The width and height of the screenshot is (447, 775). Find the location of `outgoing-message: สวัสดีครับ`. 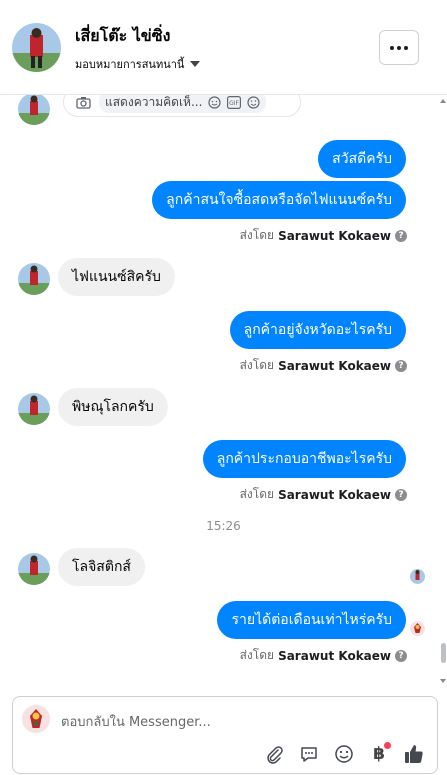

outgoing-message: สวัสดีครับ is located at coordinates (362, 159).